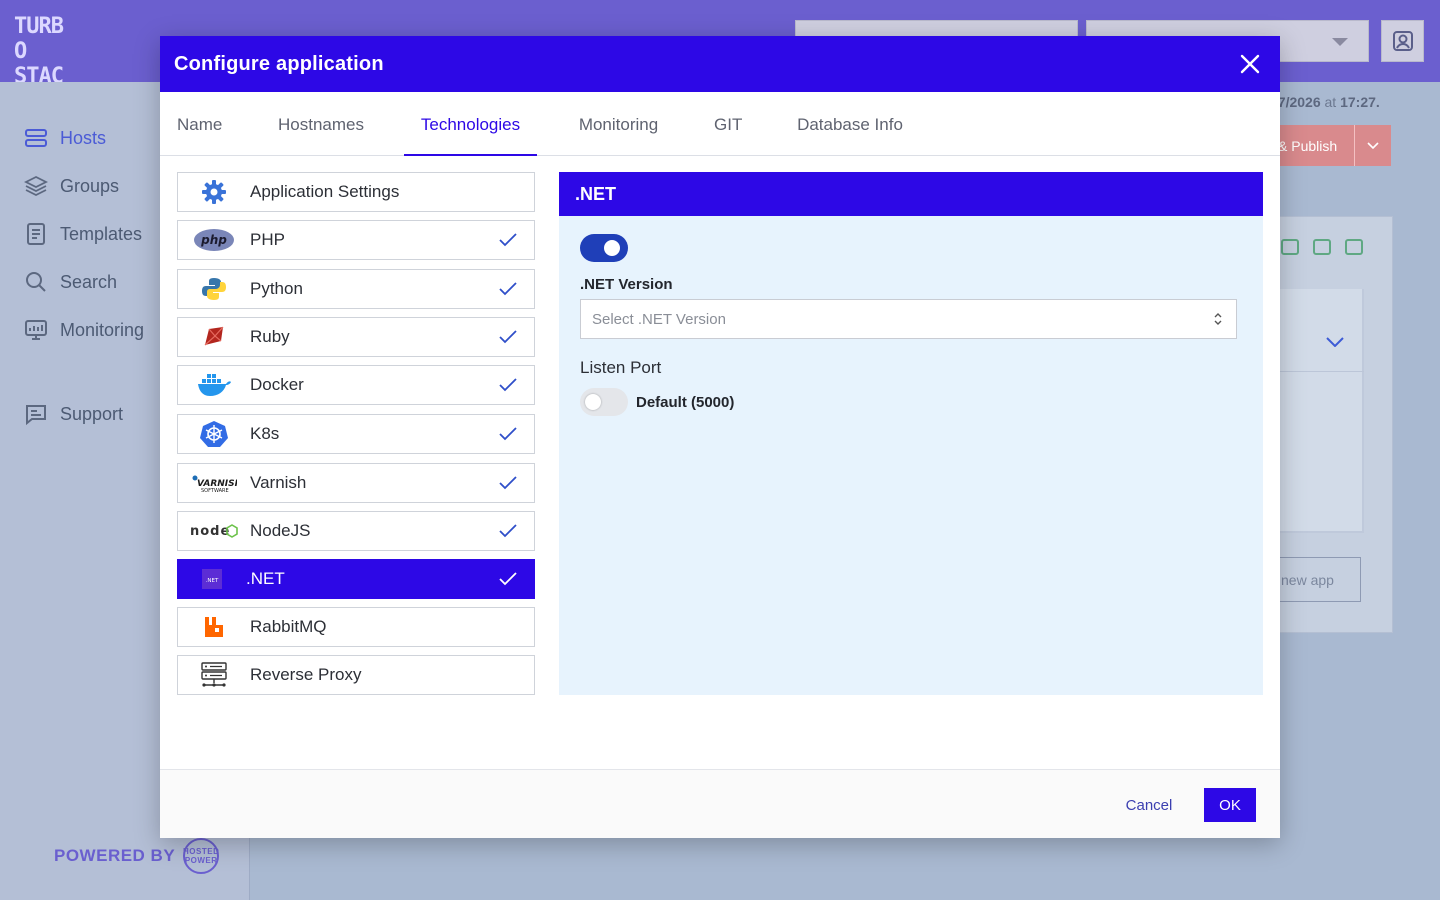 The width and height of the screenshot is (1440, 900). I want to click on publish-time: 17:27., so click(1360, 102).